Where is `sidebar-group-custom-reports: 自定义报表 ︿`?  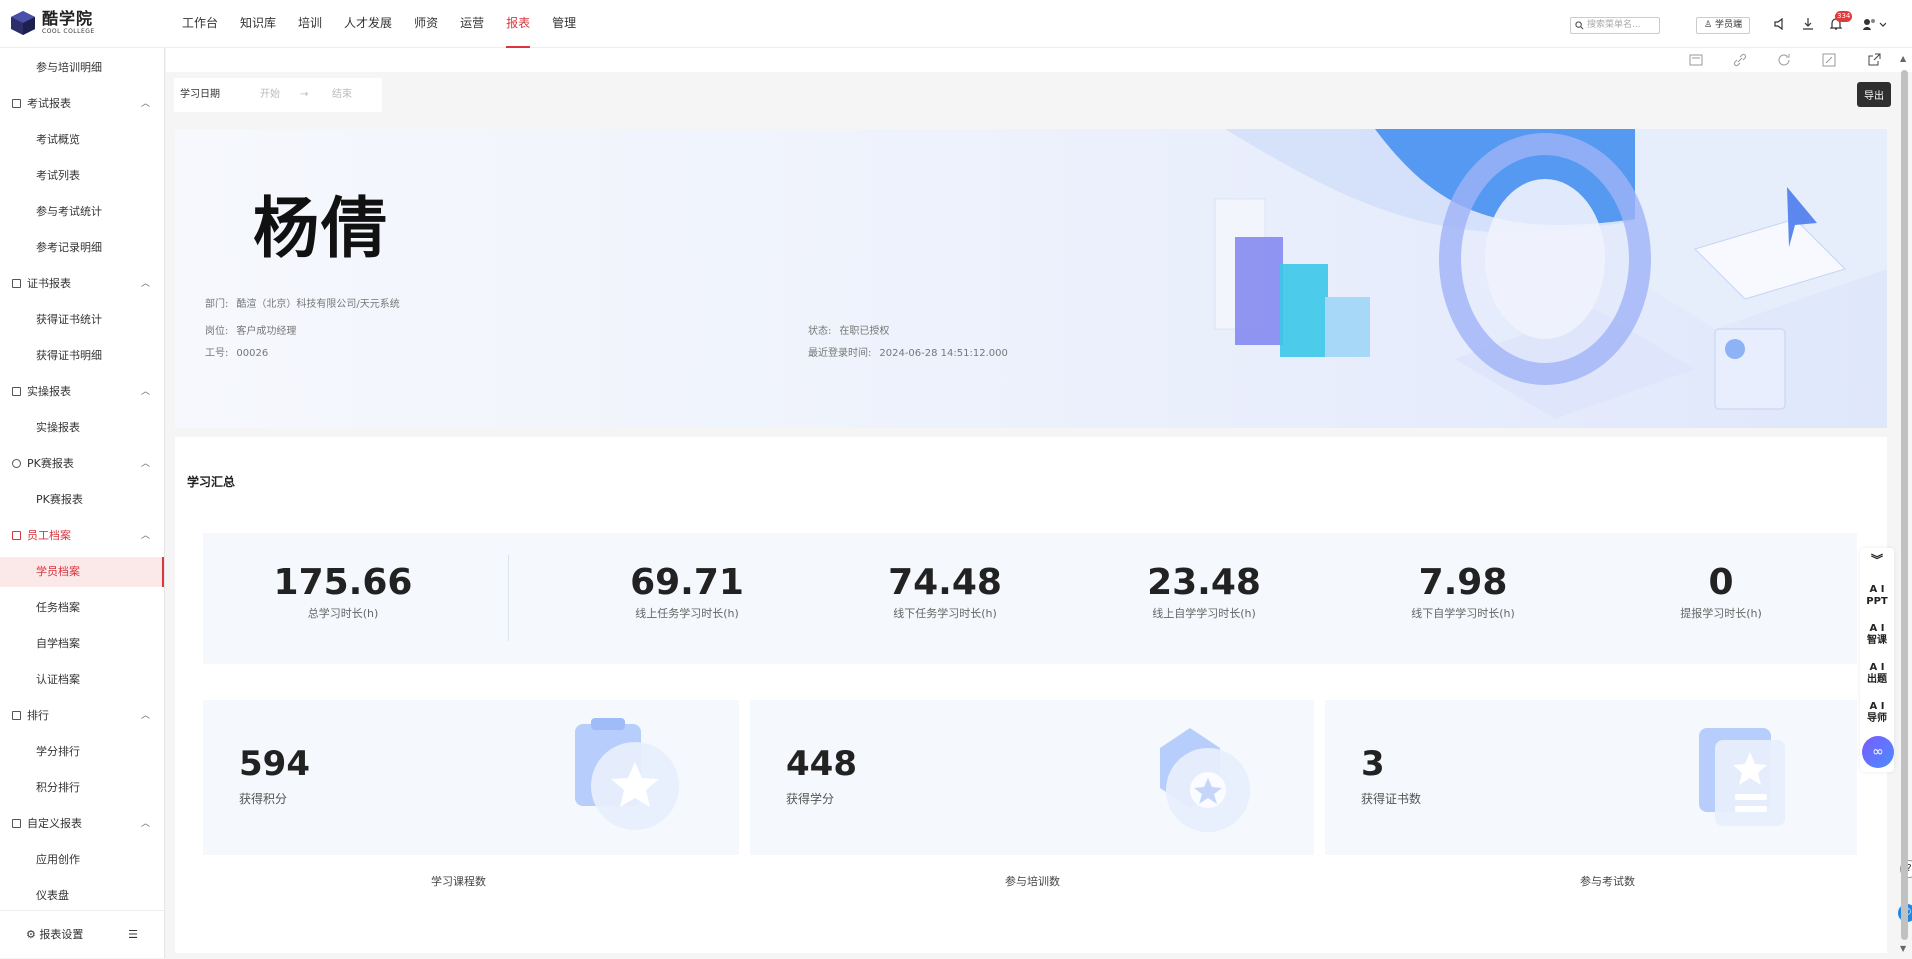
sidebar-group-custom-reports: 自定义报表 ︿ is located at coordinates (82, 824).